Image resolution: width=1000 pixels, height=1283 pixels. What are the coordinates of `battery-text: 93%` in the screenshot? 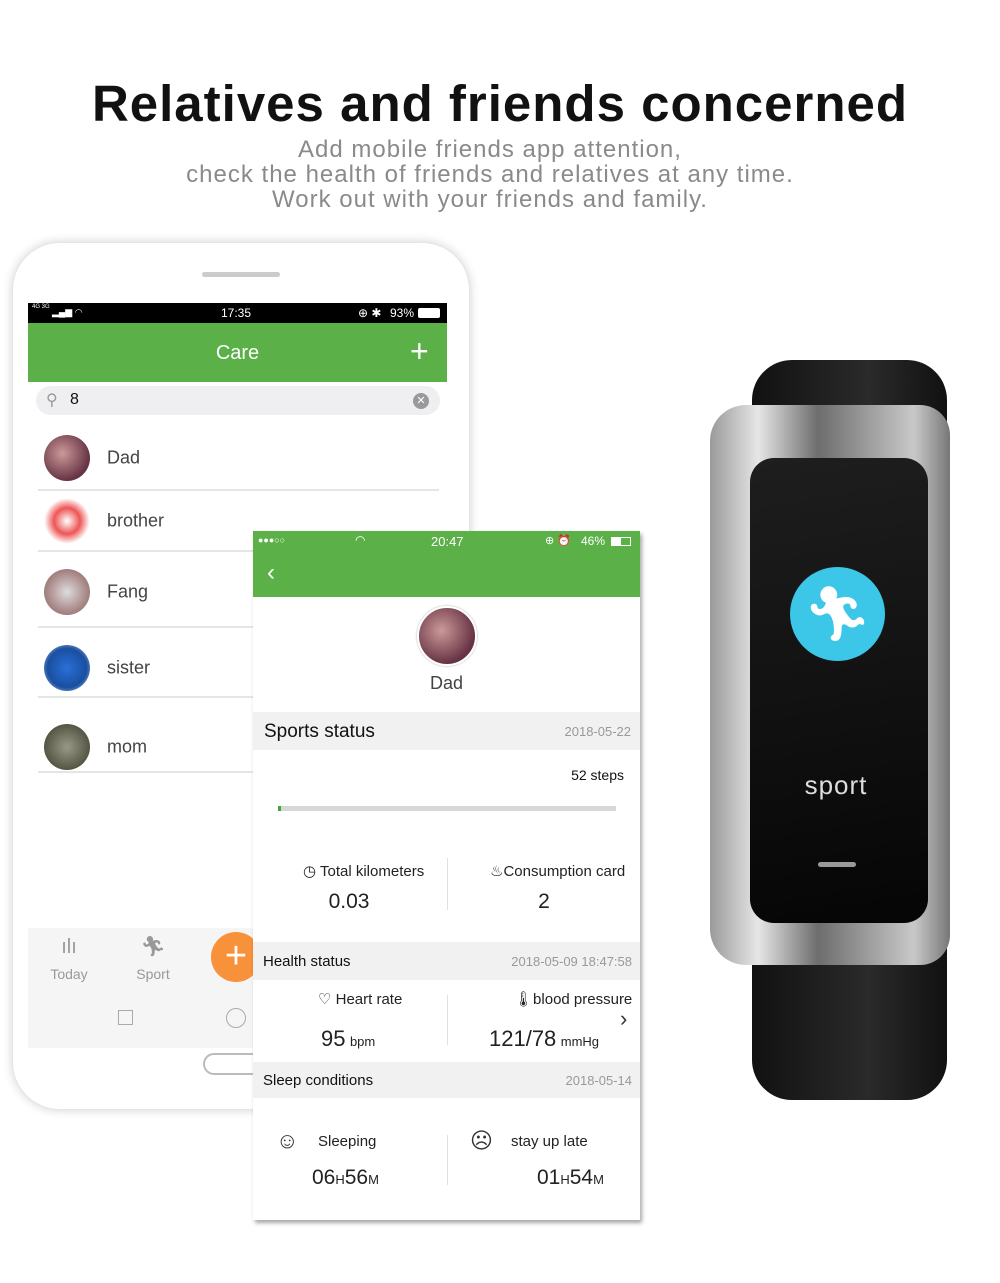 It's located at (402, 313).